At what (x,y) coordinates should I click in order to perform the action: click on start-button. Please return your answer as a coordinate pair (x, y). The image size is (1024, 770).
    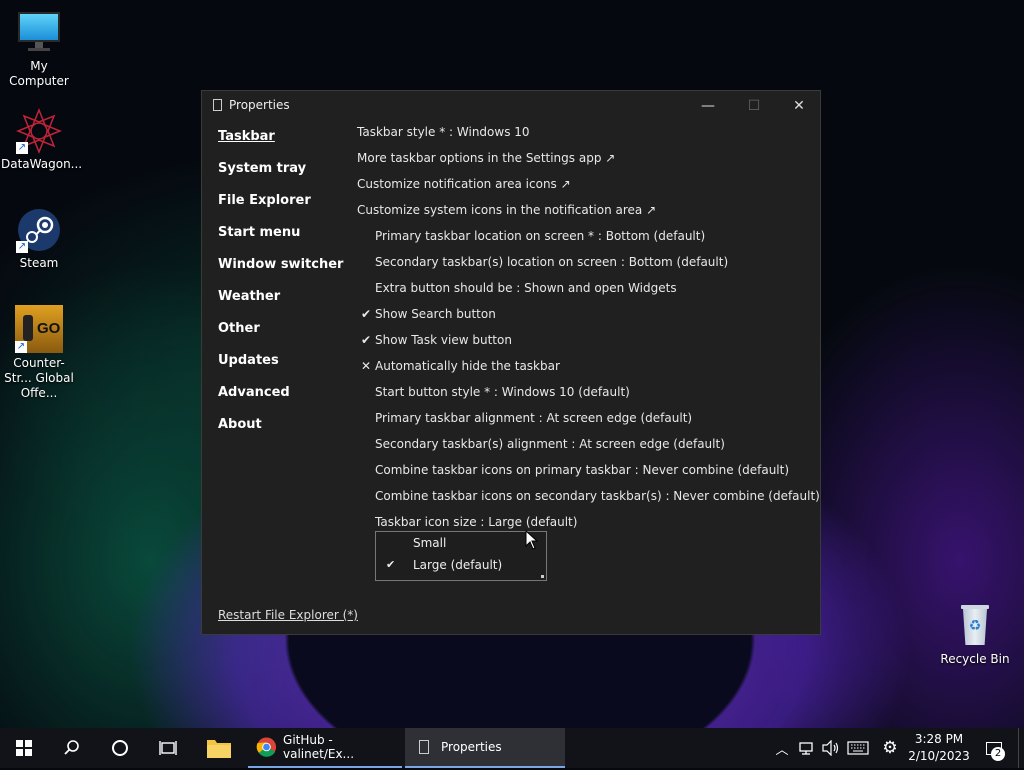
    Looking at the image, I should click on (24, 748).